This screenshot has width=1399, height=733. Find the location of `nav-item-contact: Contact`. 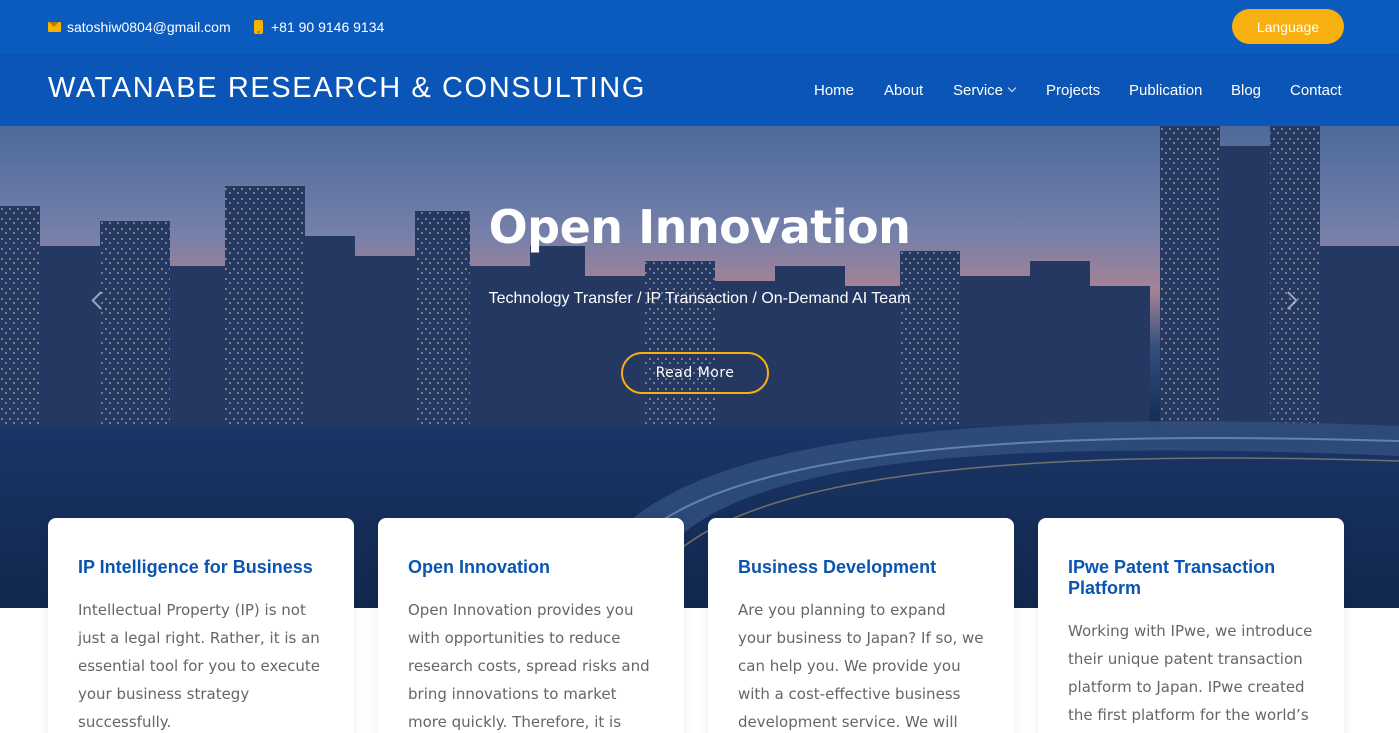

nav-item-contact: Contact is located at coordinates (1316, 90).